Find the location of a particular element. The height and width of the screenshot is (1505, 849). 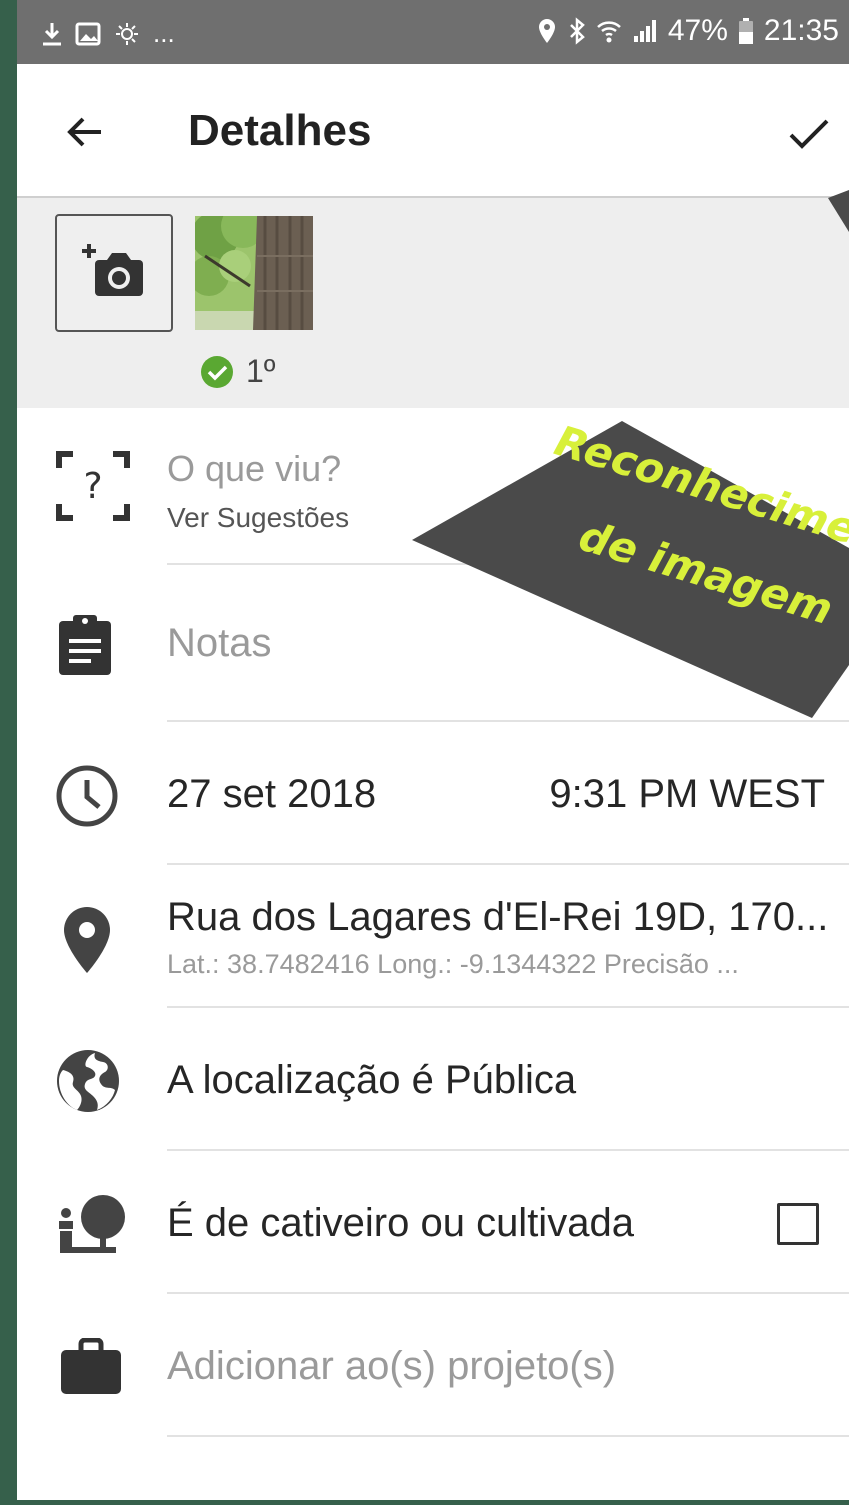

clock-icon is located at coordinates (87, 796).